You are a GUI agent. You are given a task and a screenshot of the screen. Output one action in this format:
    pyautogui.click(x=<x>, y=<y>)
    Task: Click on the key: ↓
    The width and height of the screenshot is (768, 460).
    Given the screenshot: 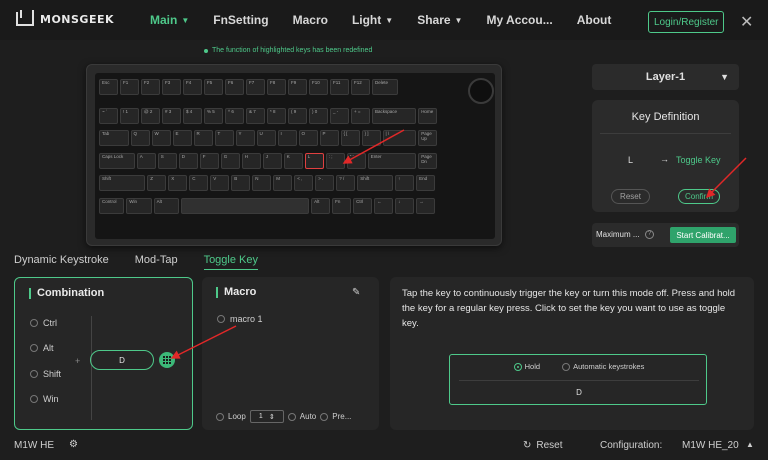 What is the action you would take?
    pyautogui.click(x=405, y=206)
    